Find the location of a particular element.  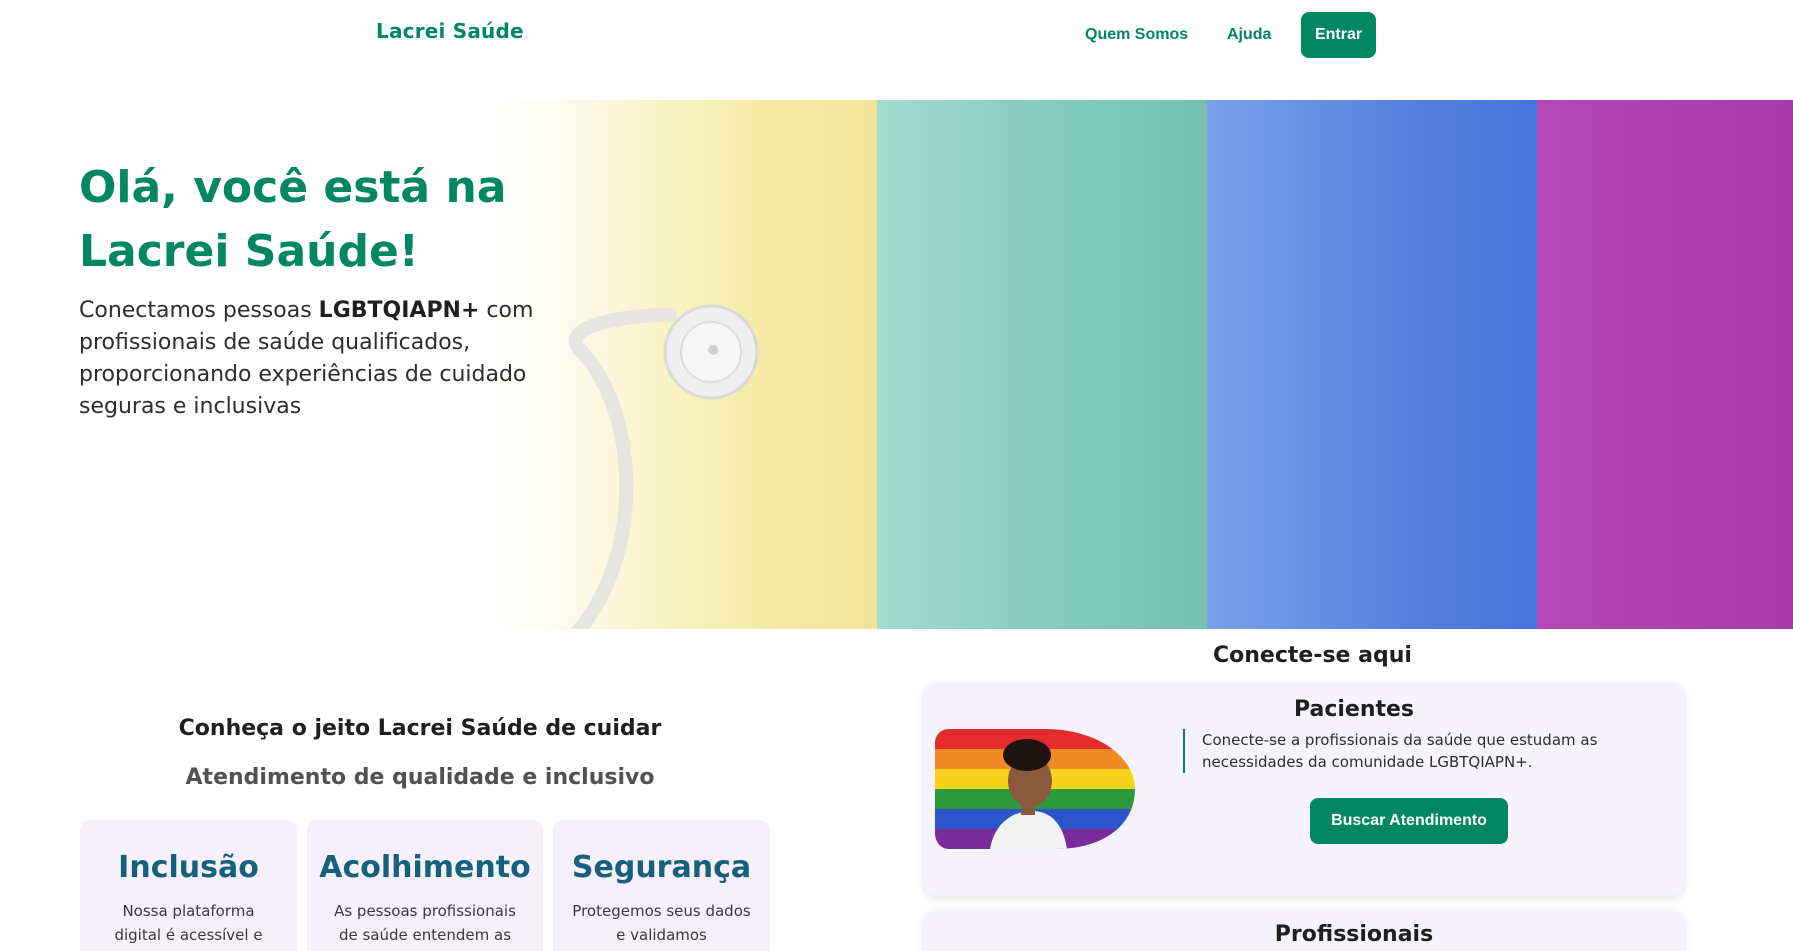

card-text: Protegemos seus dados e validamos is located at coordinates (661, 923).